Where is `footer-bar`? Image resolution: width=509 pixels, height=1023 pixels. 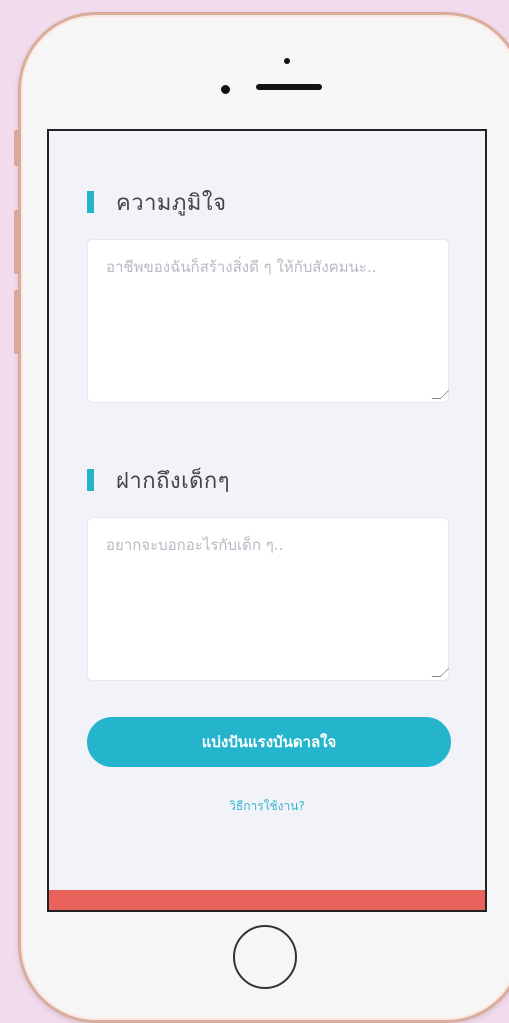
footer-bar is located at coordinates (267, 900).